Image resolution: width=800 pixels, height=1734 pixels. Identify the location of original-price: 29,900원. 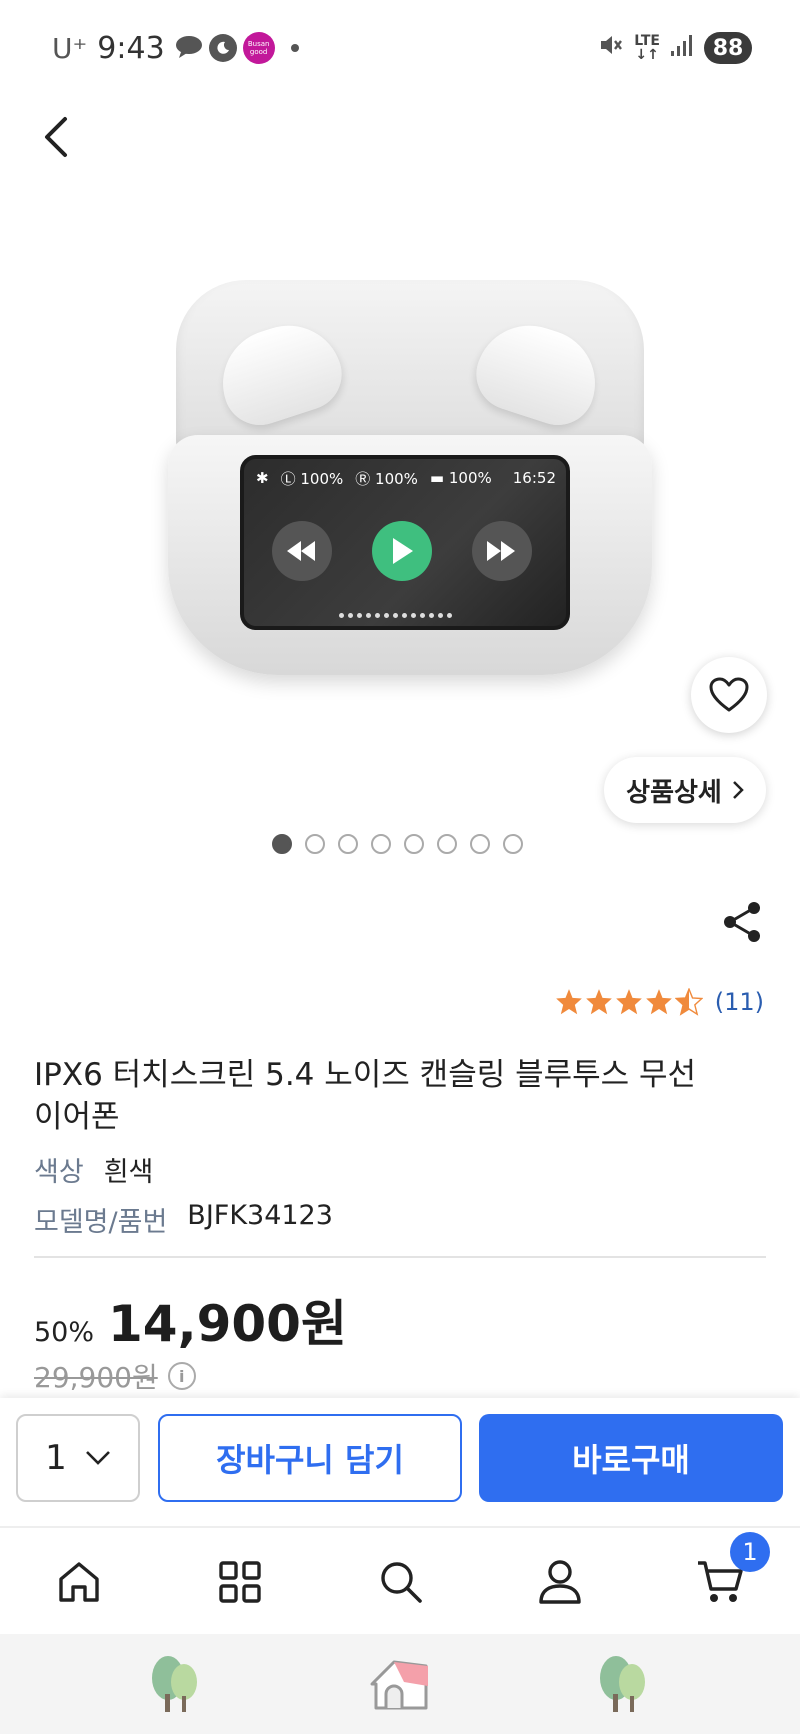
(96, 1377).